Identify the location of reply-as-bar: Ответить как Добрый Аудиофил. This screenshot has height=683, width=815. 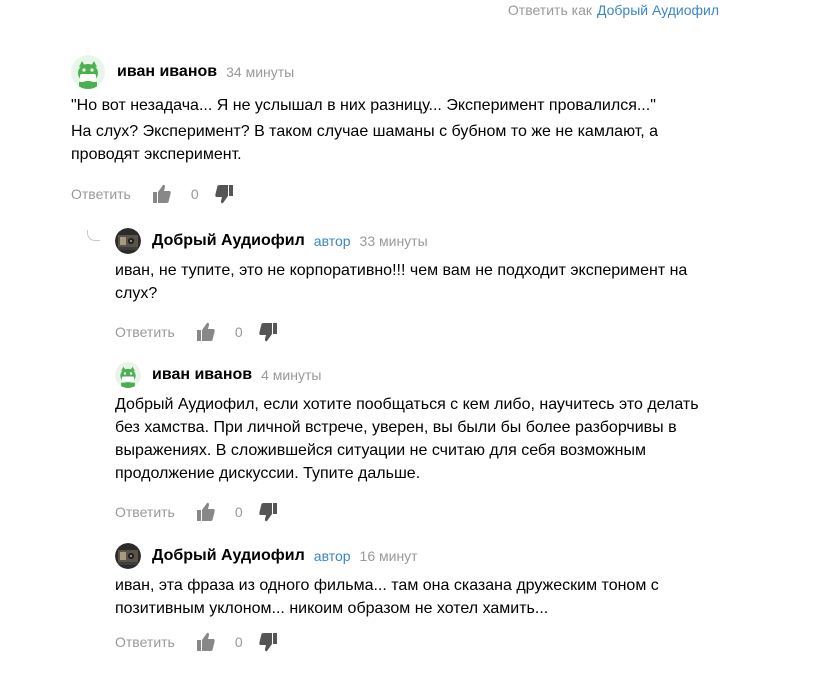
(613, 10).